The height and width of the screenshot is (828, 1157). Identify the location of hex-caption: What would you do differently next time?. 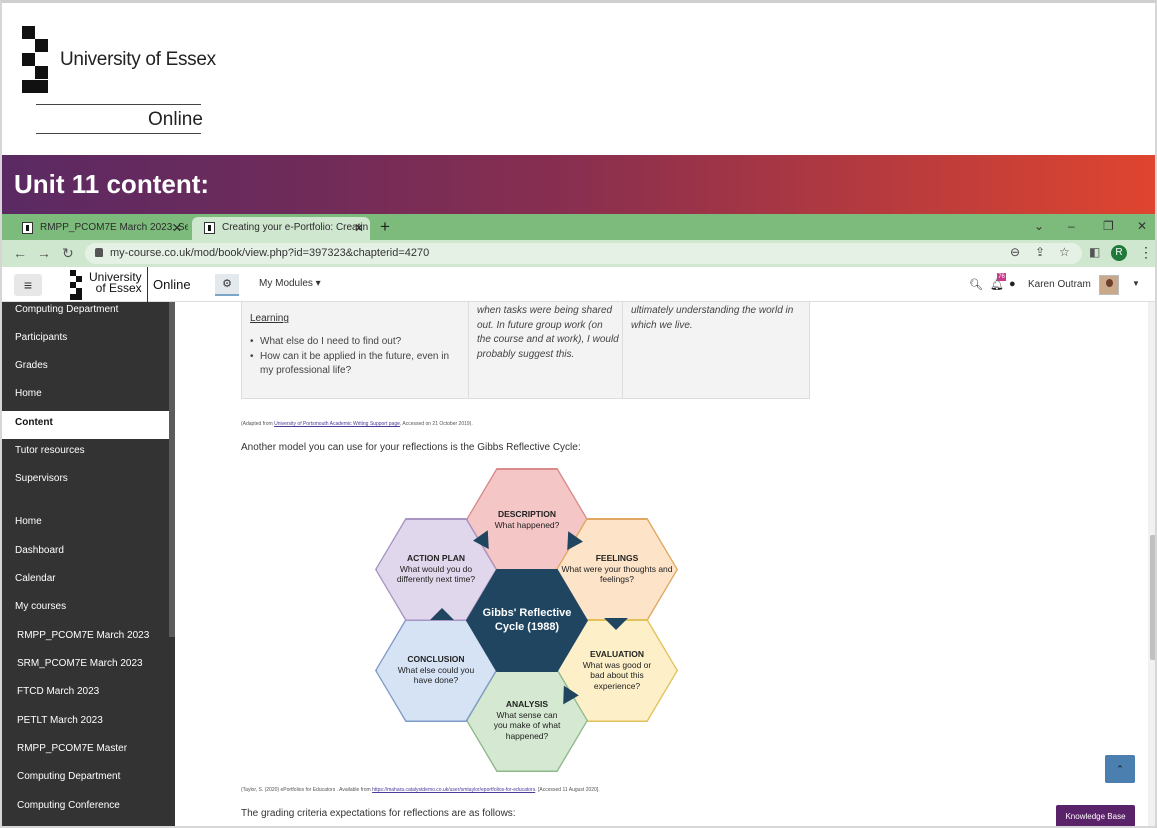
(436, 574).